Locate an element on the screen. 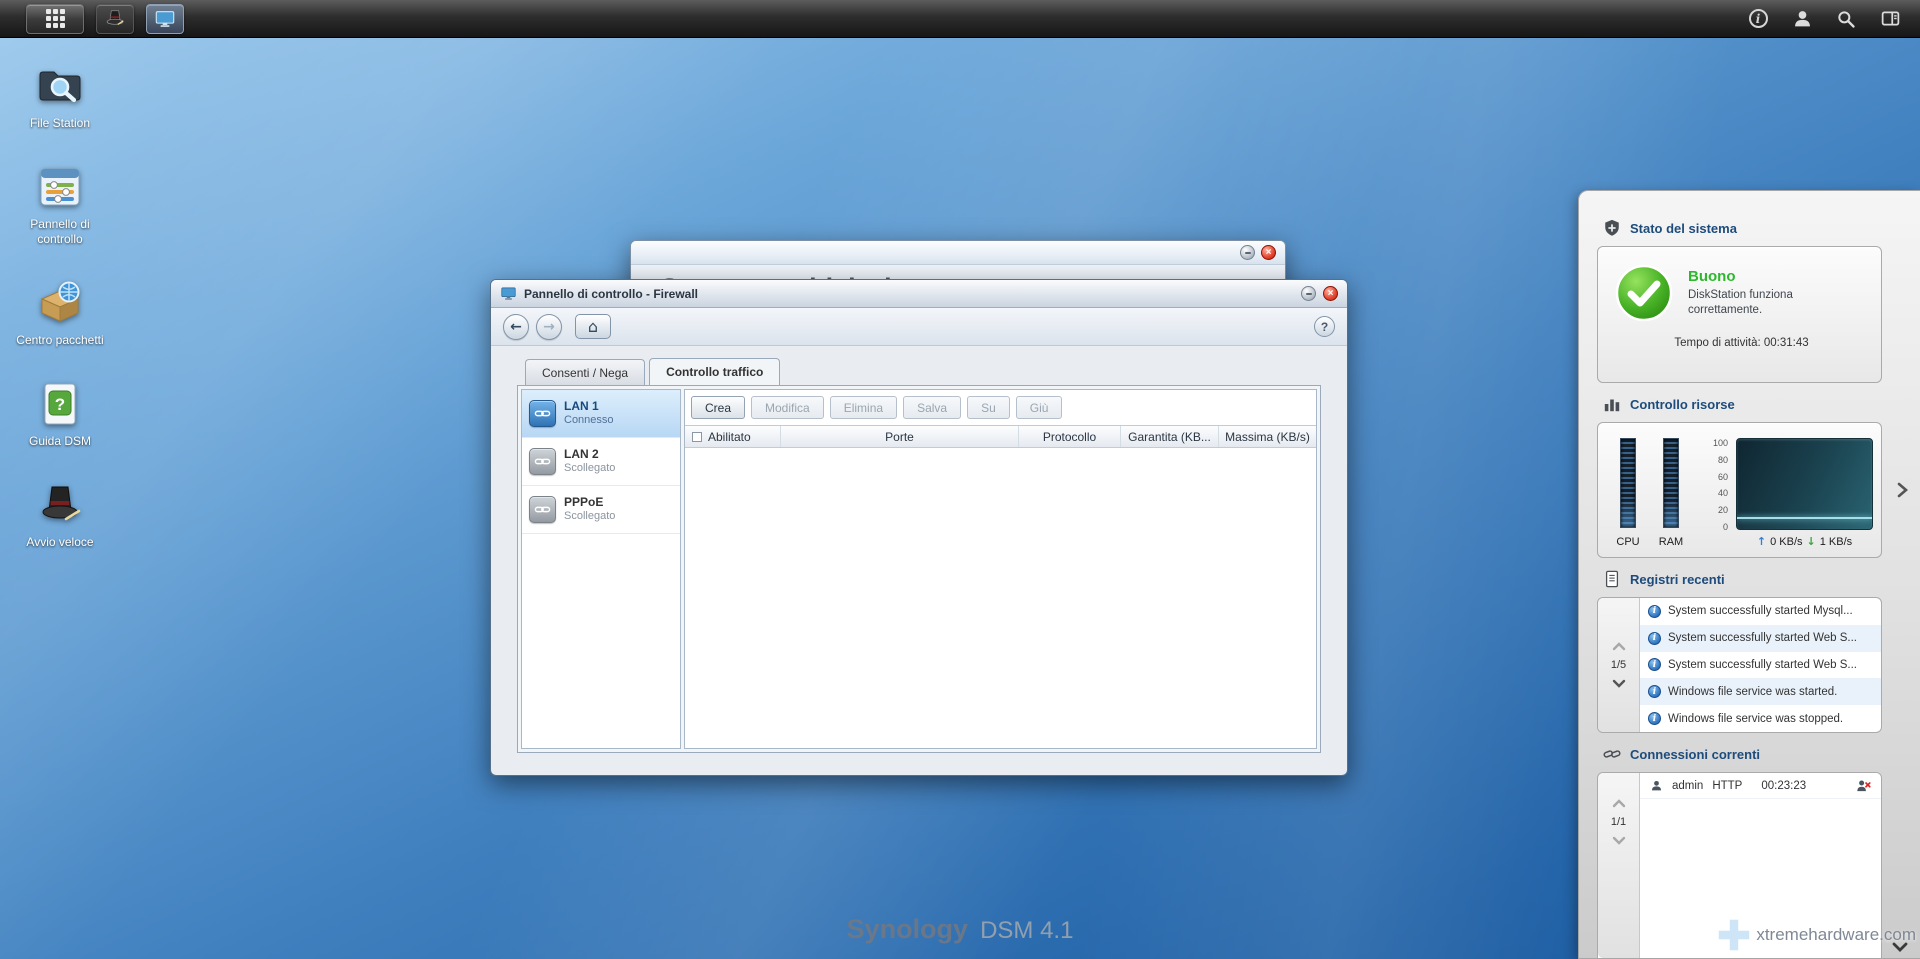 Image resolution: width=1920 pixels, height=959 pixels. file-station-icon is located at coordinates (60, 87).